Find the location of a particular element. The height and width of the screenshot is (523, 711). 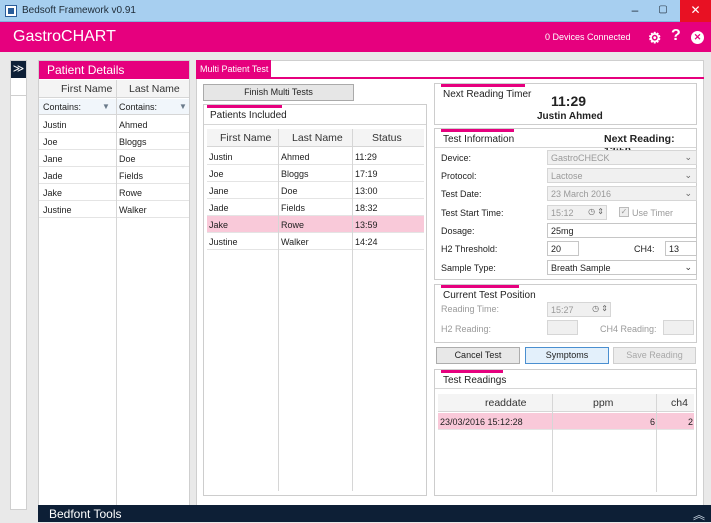

table-row: Jake Rowe is located at coordinates (114, 192).